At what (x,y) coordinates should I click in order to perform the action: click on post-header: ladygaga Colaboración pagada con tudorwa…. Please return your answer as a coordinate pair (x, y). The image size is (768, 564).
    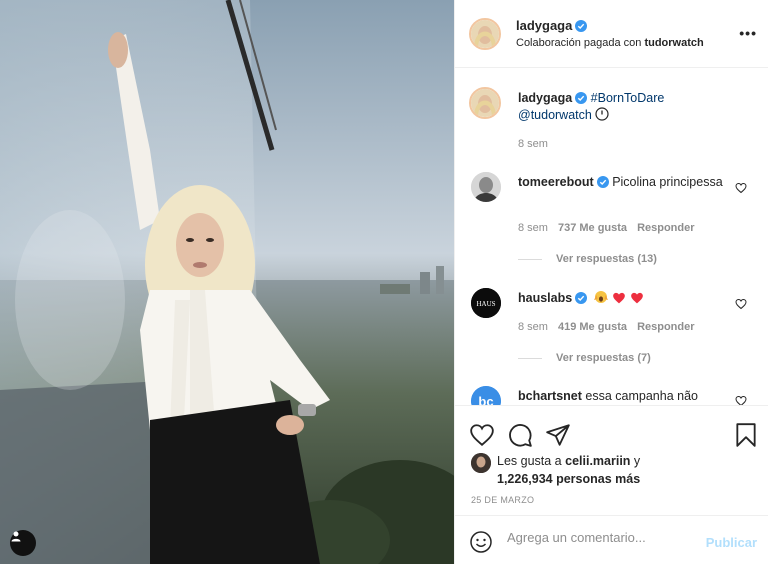
    Looking at the image, I should click on (611, 34).